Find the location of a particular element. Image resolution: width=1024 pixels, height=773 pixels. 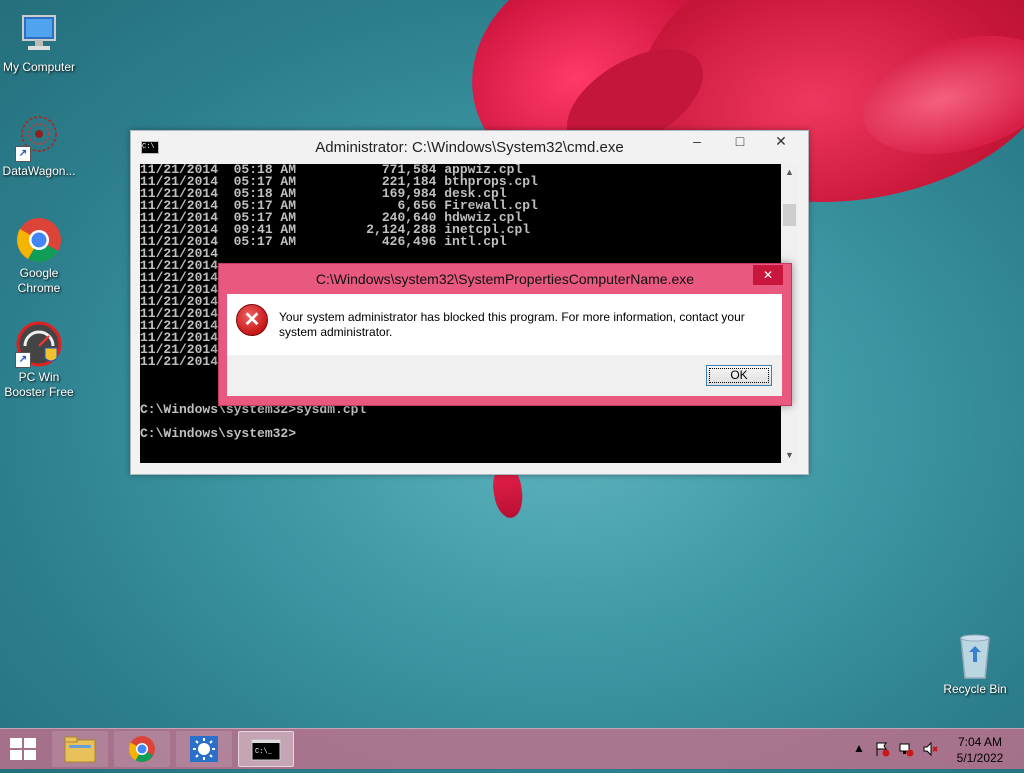

desktop-icon-google-chrome: Google Chrome is located at coordinates (40, 256).